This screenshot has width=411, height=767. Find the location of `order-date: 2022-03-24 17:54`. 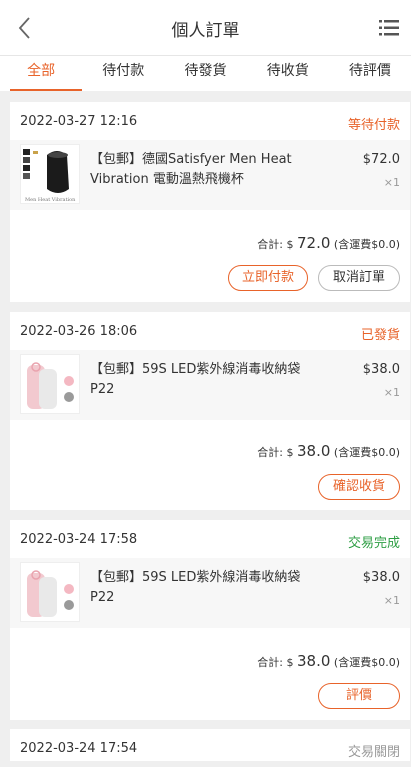

order-date: 2022-03-24 17:54 is located at coordinates (79, 748).